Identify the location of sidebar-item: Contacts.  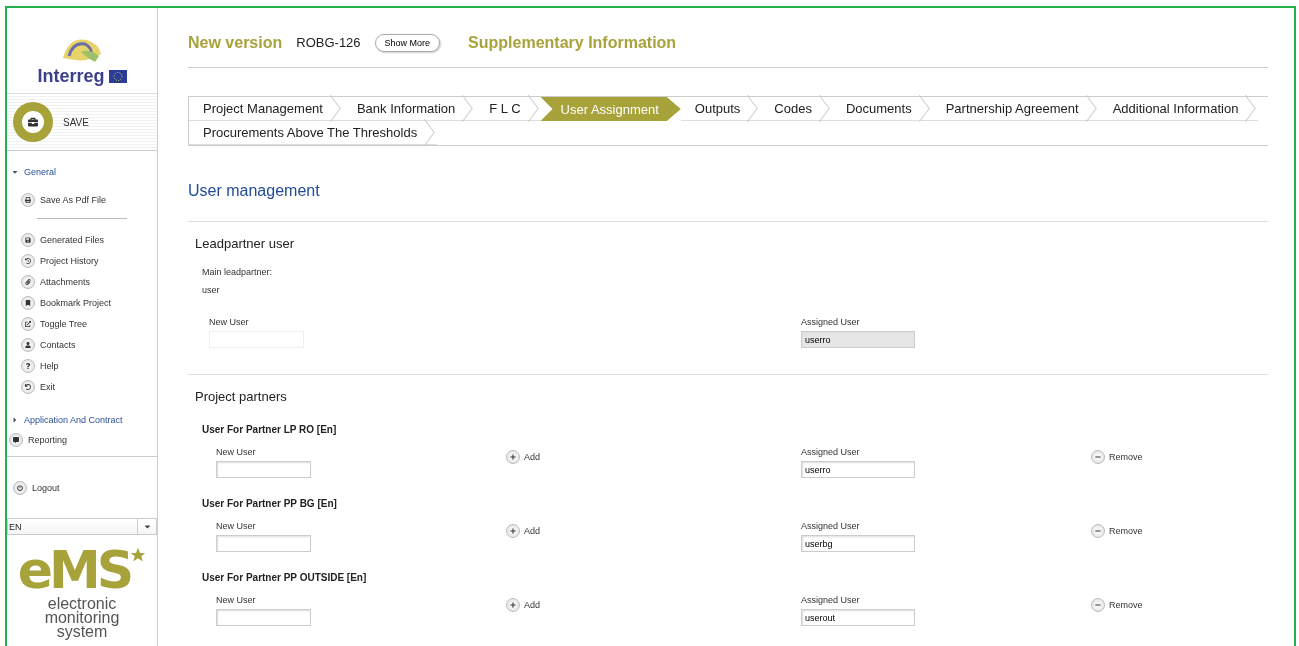
(82, 344).